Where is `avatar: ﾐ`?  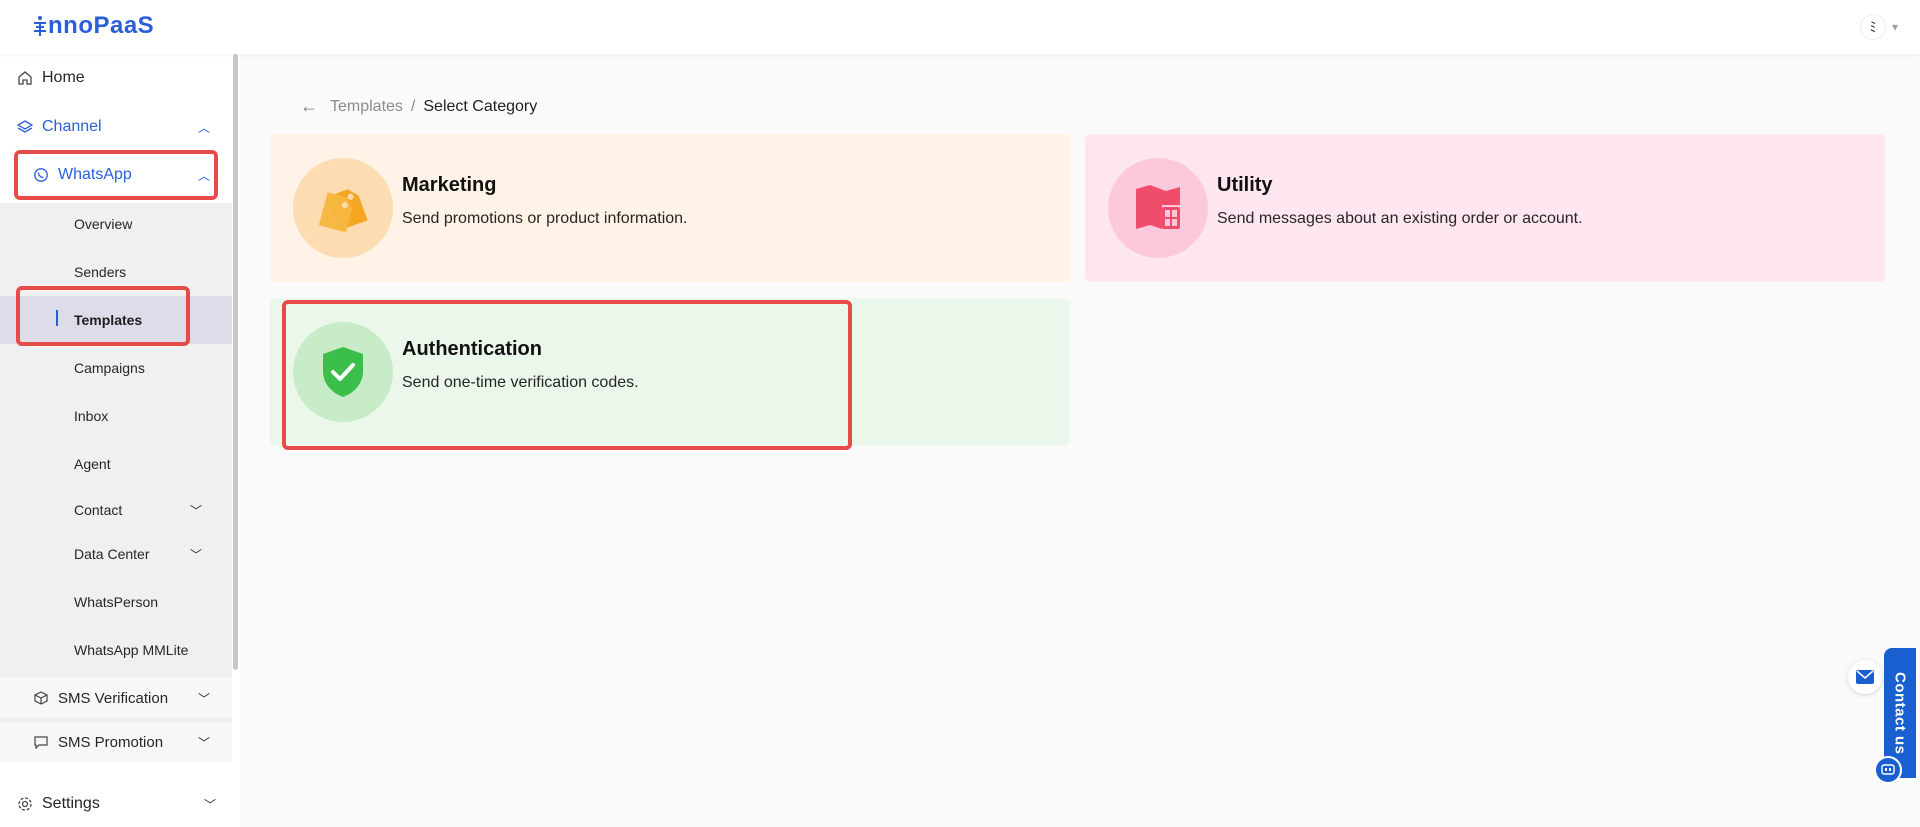 avatar: ﾐ is located at coordinates (1872, 27).